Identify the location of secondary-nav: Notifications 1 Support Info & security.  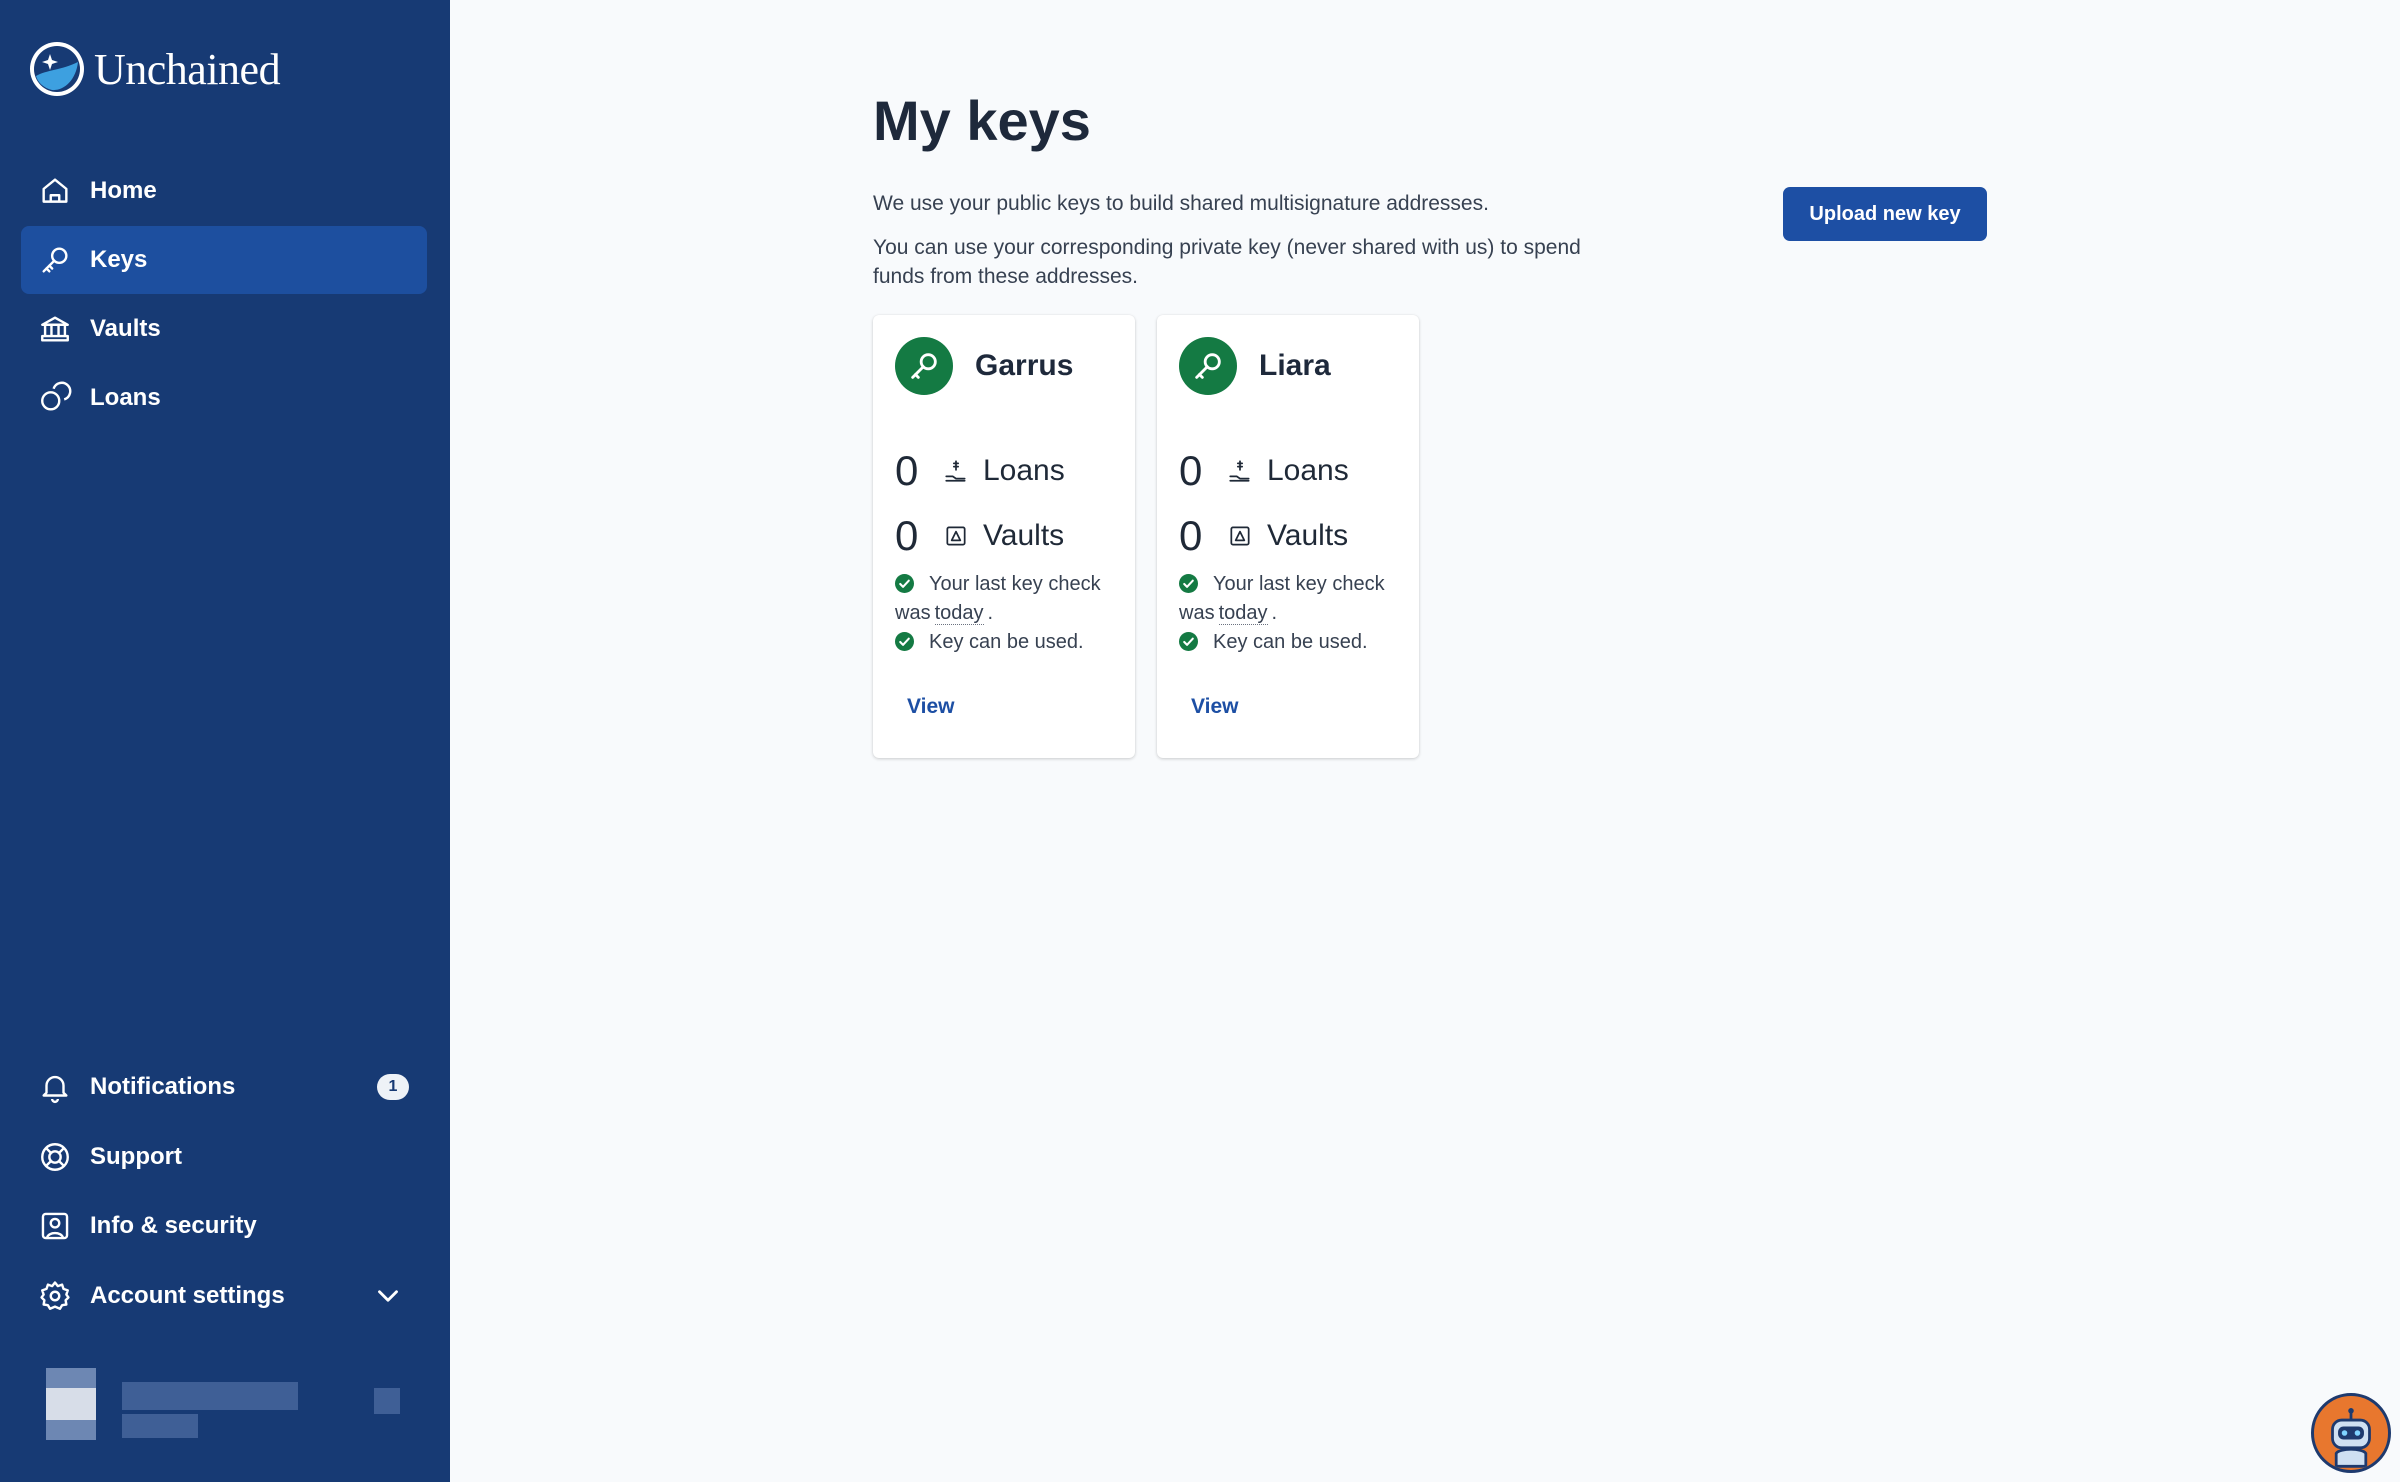
(224, 1192).